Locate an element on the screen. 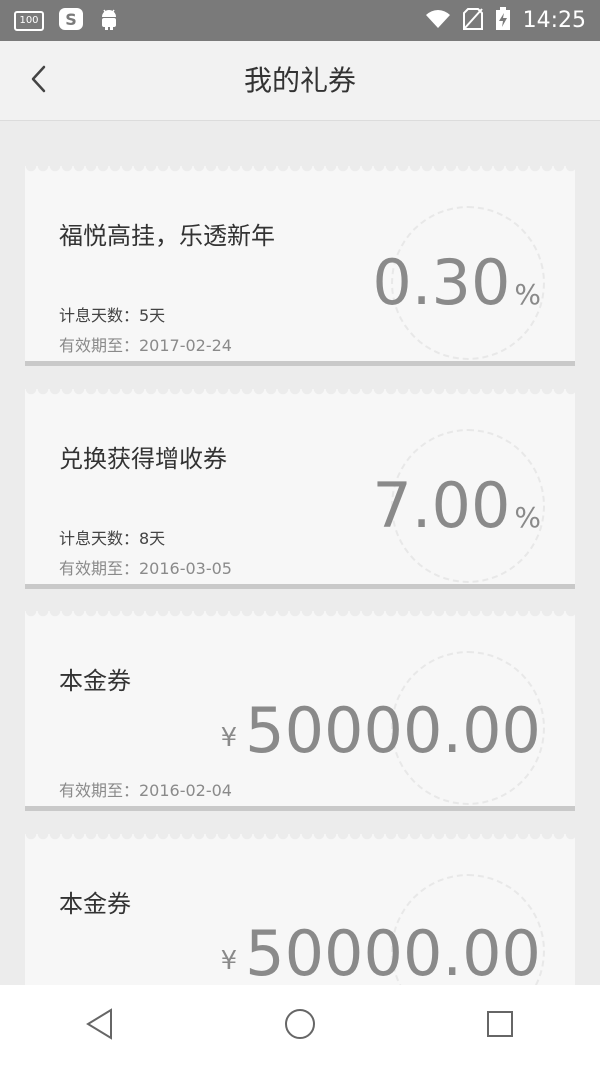 Image resolution: width=600 pixels, height=1066 pixels. nav-home-button is located at coordinates (300, 1026).